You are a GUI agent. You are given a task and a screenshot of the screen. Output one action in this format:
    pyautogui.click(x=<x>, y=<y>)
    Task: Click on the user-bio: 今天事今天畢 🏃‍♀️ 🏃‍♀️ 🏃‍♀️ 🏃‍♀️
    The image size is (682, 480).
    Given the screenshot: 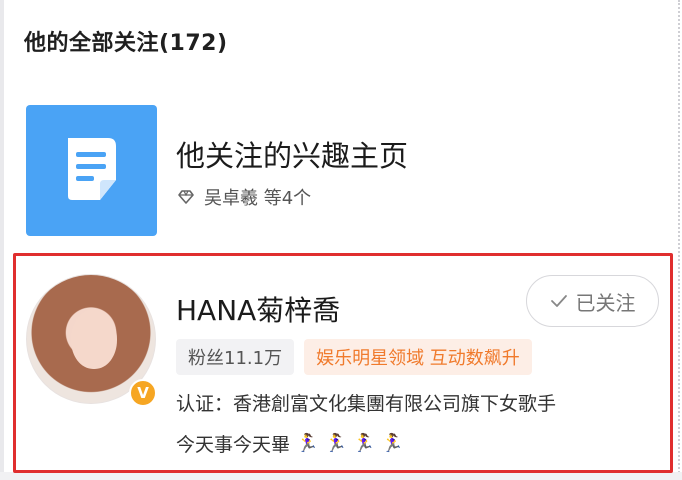 What is the action you would take?
    pyautogui.click(x=290, y=443)
    